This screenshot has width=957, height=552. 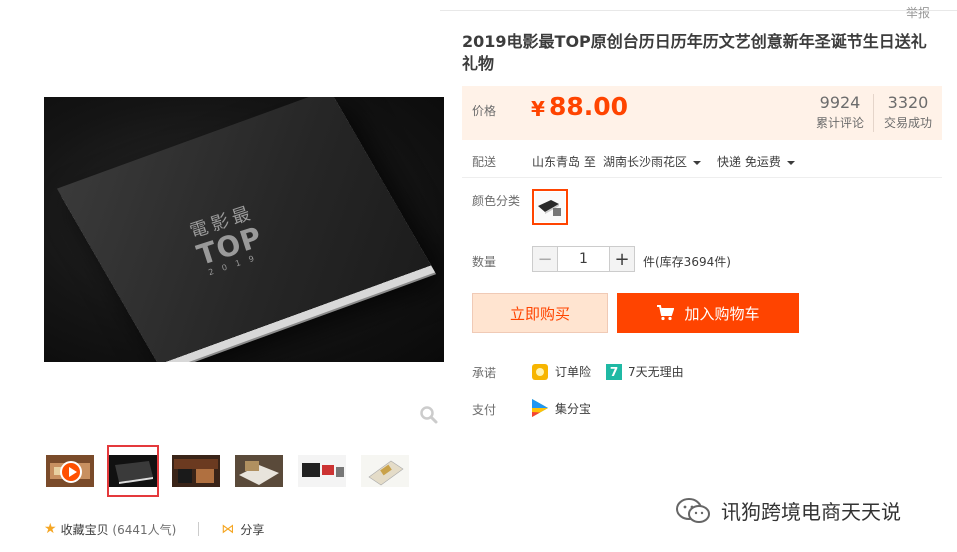 What do you see at coordinates (496, 201) in the screenshot?
I see `color-label: 颜色分类` at bounding box center [496, 201].